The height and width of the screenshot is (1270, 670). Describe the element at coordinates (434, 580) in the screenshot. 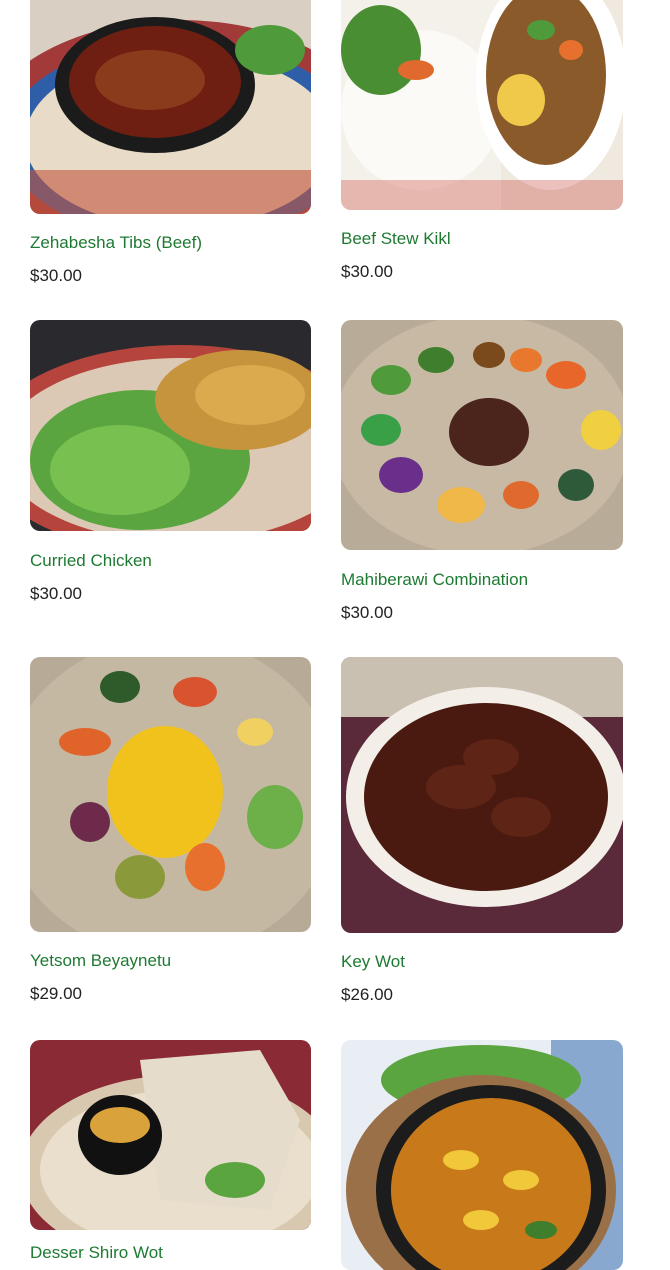

I see `product-title: Mahiberawi Combination` at that location.